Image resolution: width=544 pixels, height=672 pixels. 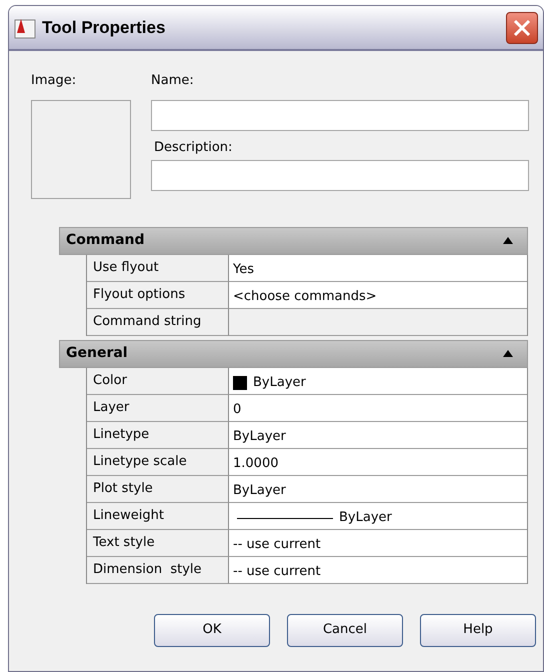 What do you see at coordinates (345, 630) in the screenshot?
I see `dialog-button: Cancel` at bounding box center [345, 630].